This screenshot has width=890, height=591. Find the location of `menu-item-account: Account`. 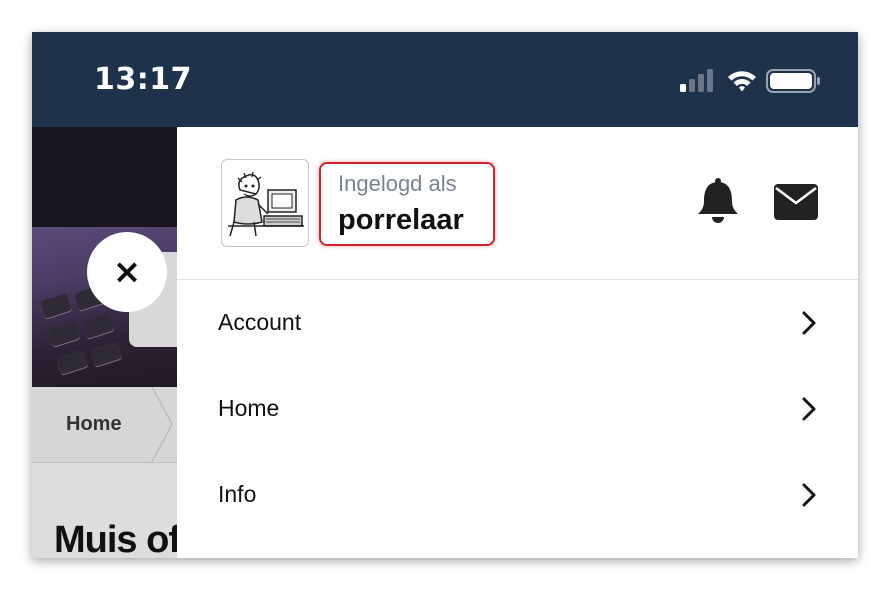

menu-item-account: Account is located at coordinates (517, 323).